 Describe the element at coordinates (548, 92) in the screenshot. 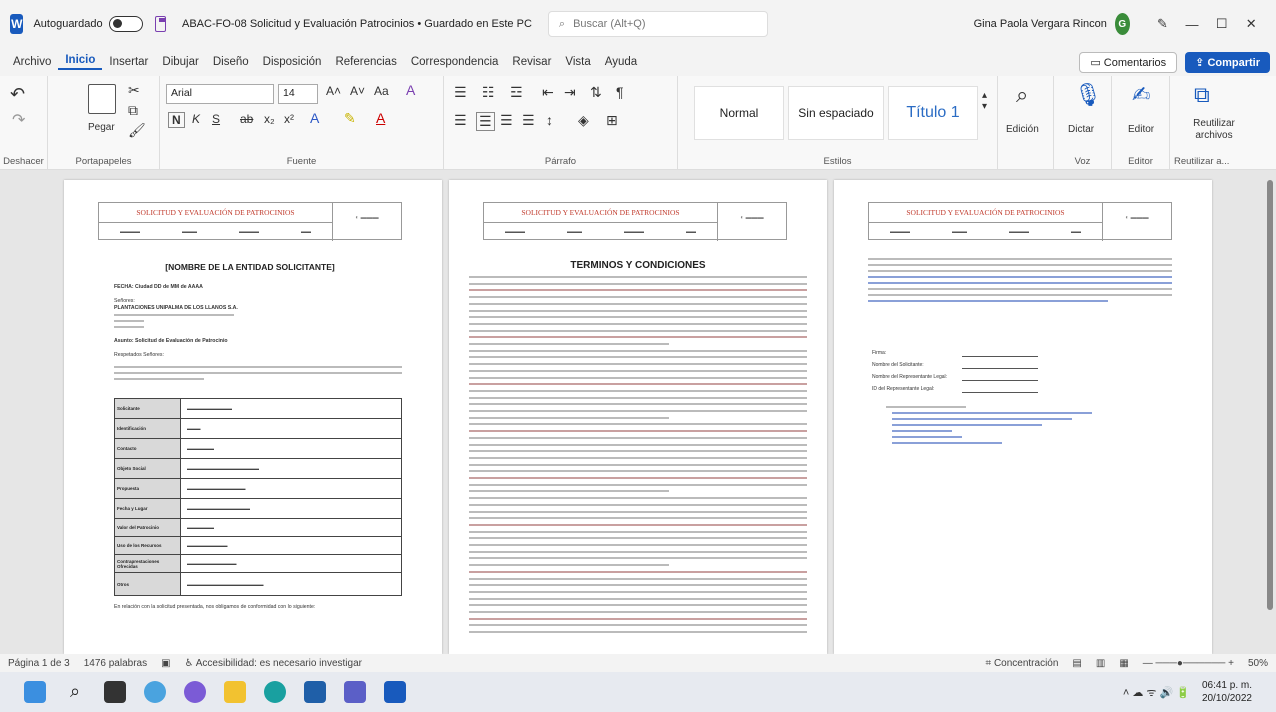

I see `decrease-indent-icon: ⇤` at that location.